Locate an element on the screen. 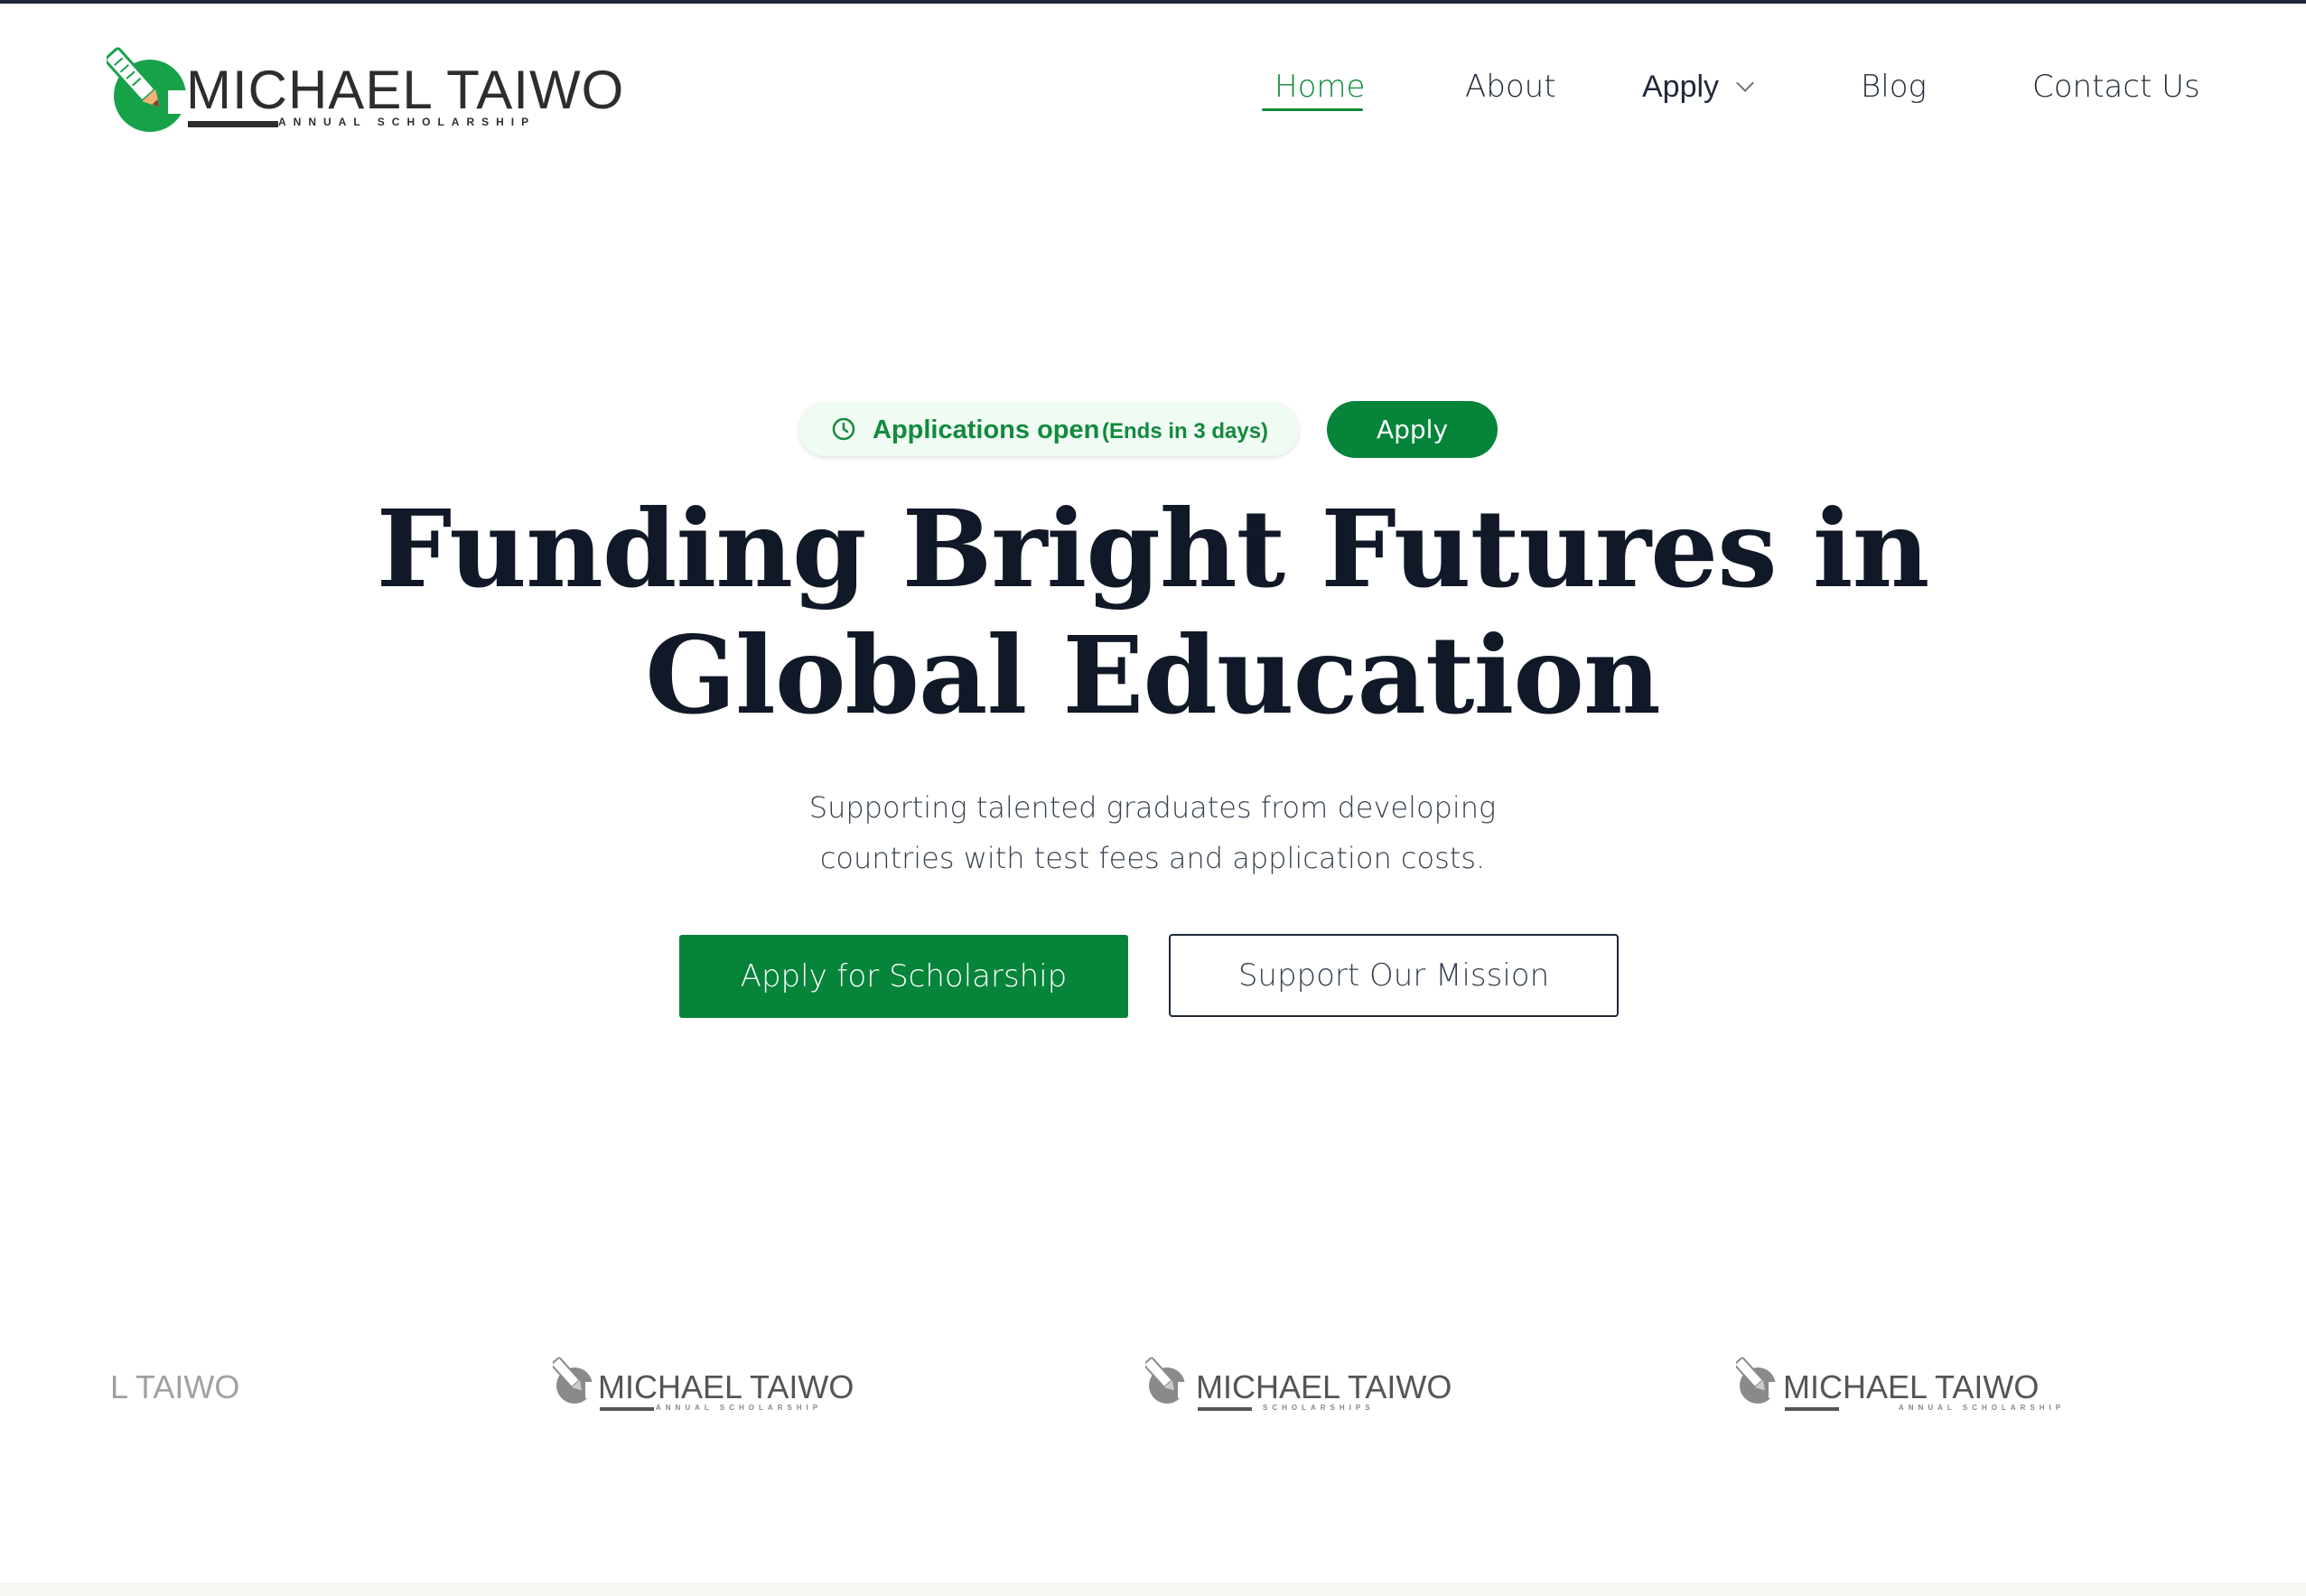 This screenshot has height=1596, width=2306. strip-logo-3-underline is located at coordinates (1225, 1409).